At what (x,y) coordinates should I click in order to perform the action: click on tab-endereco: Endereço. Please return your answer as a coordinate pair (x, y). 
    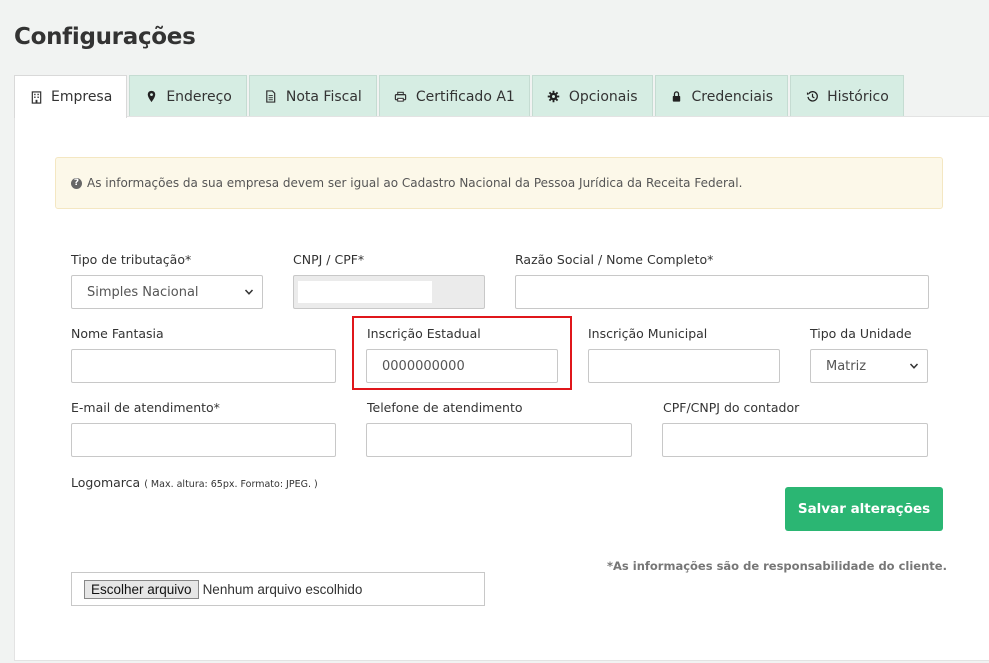
    Looking at the image, I should click on (188, 96).